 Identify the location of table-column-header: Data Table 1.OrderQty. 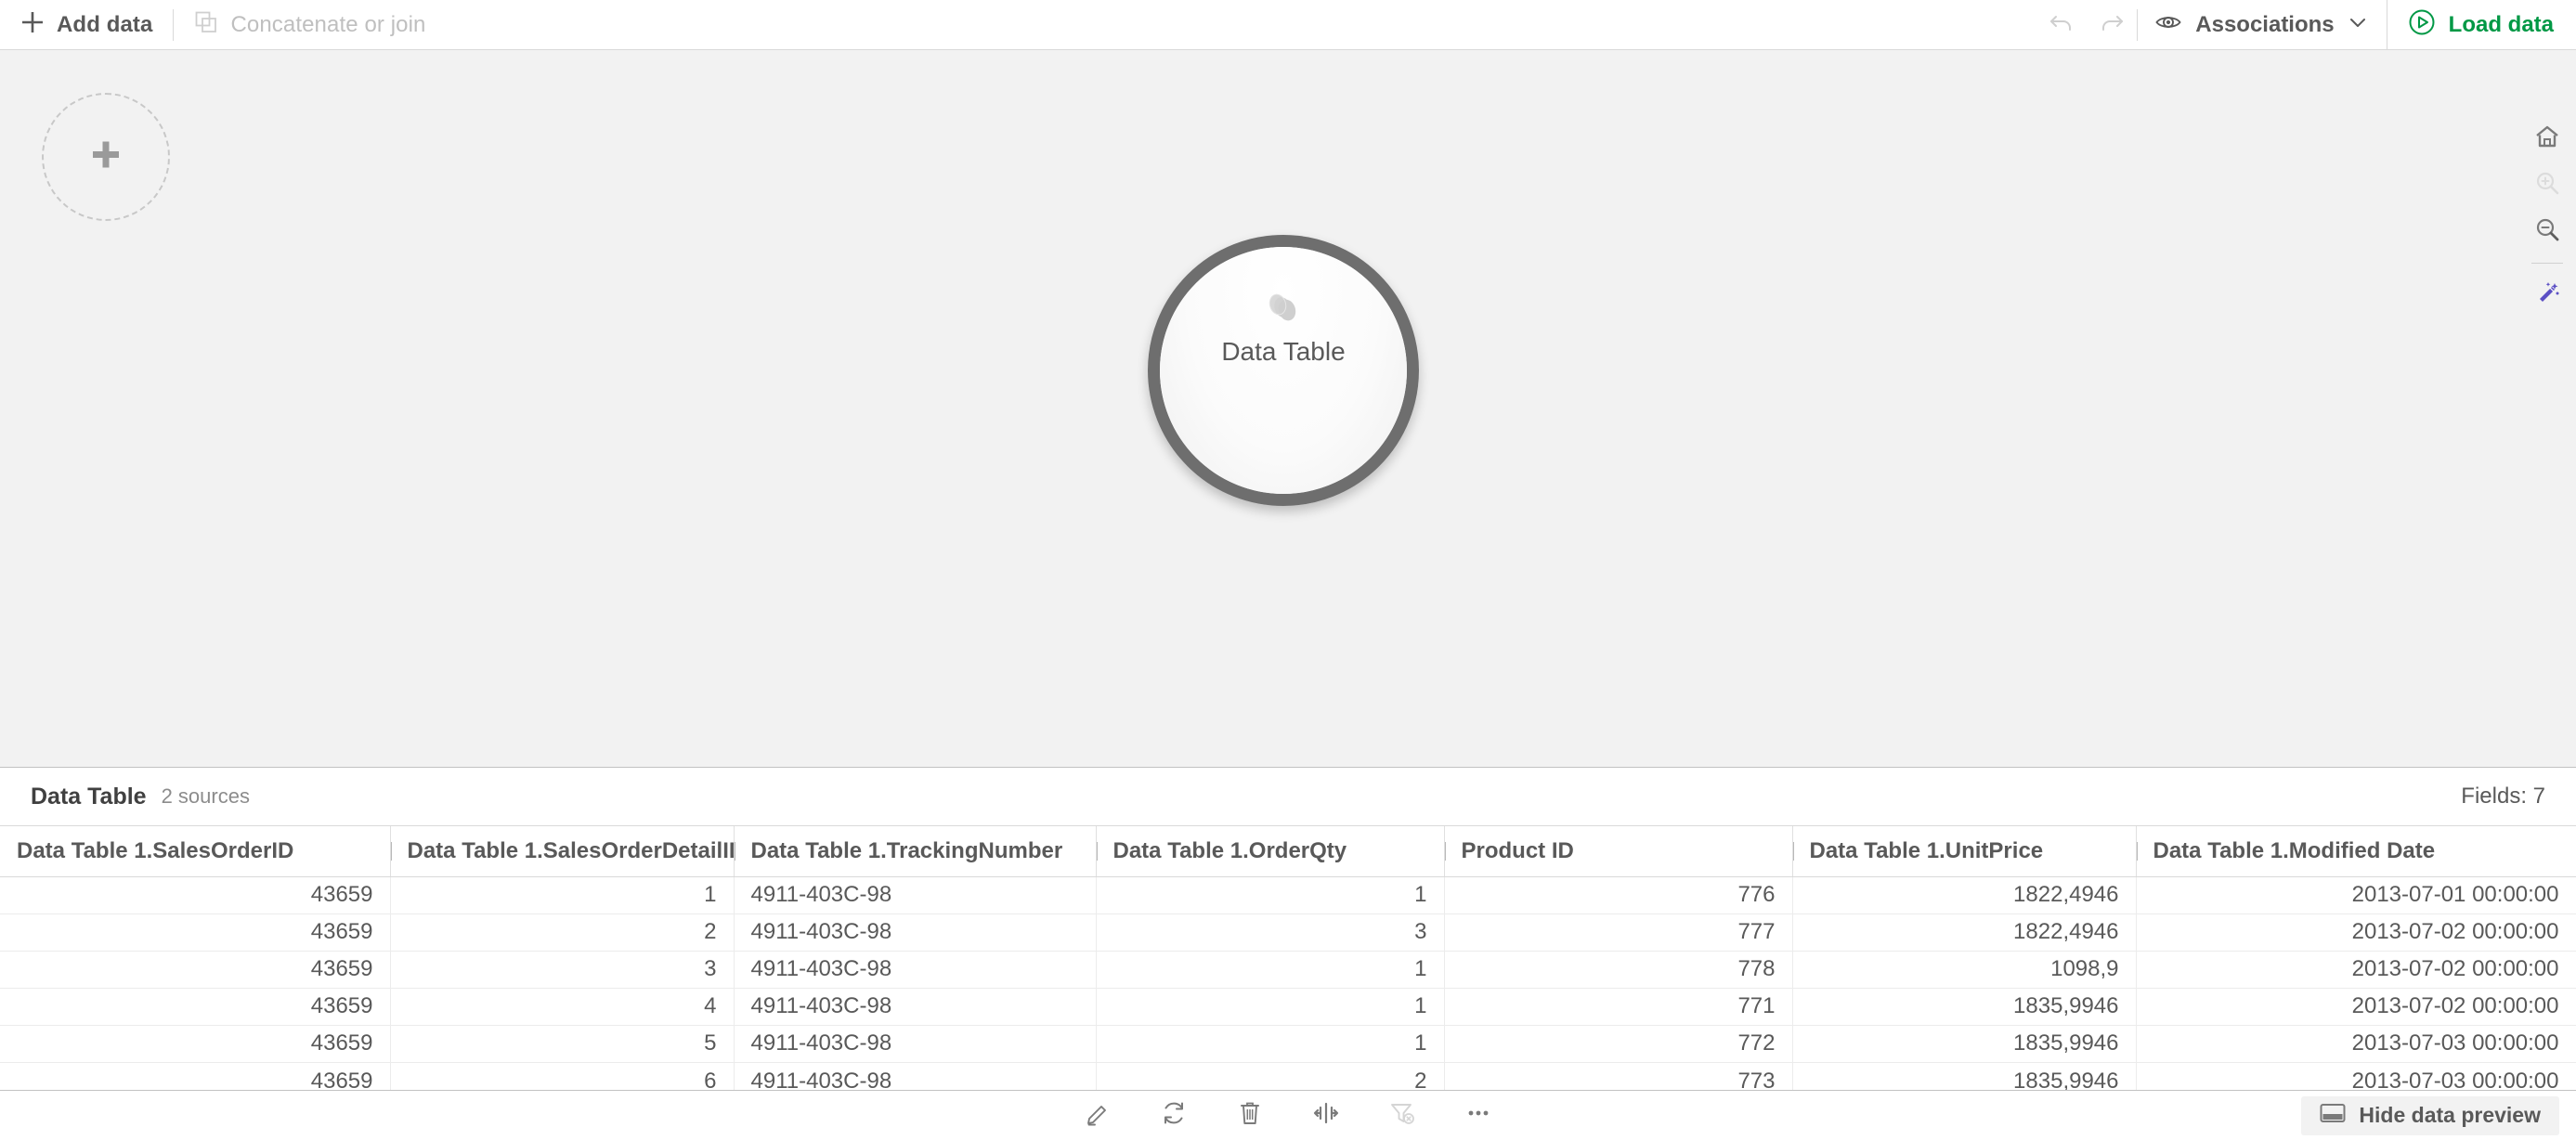
(1270, 851).